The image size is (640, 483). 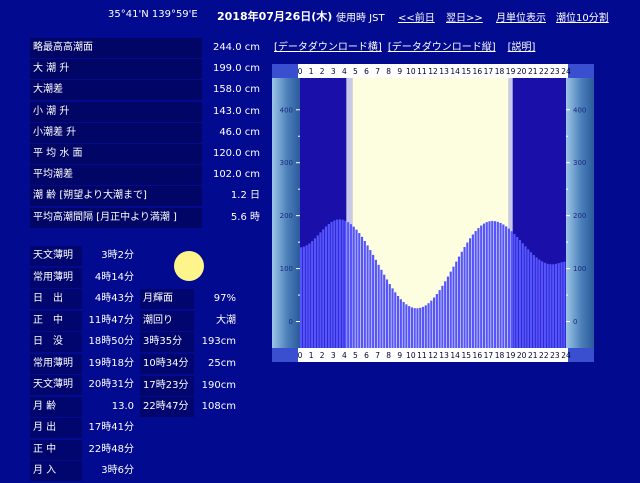 What do you see at coordinates (328, 47) in the screenshot?
I see `download-horizontal-link: [データダウンロード横]` at bounding box center [328, 47].